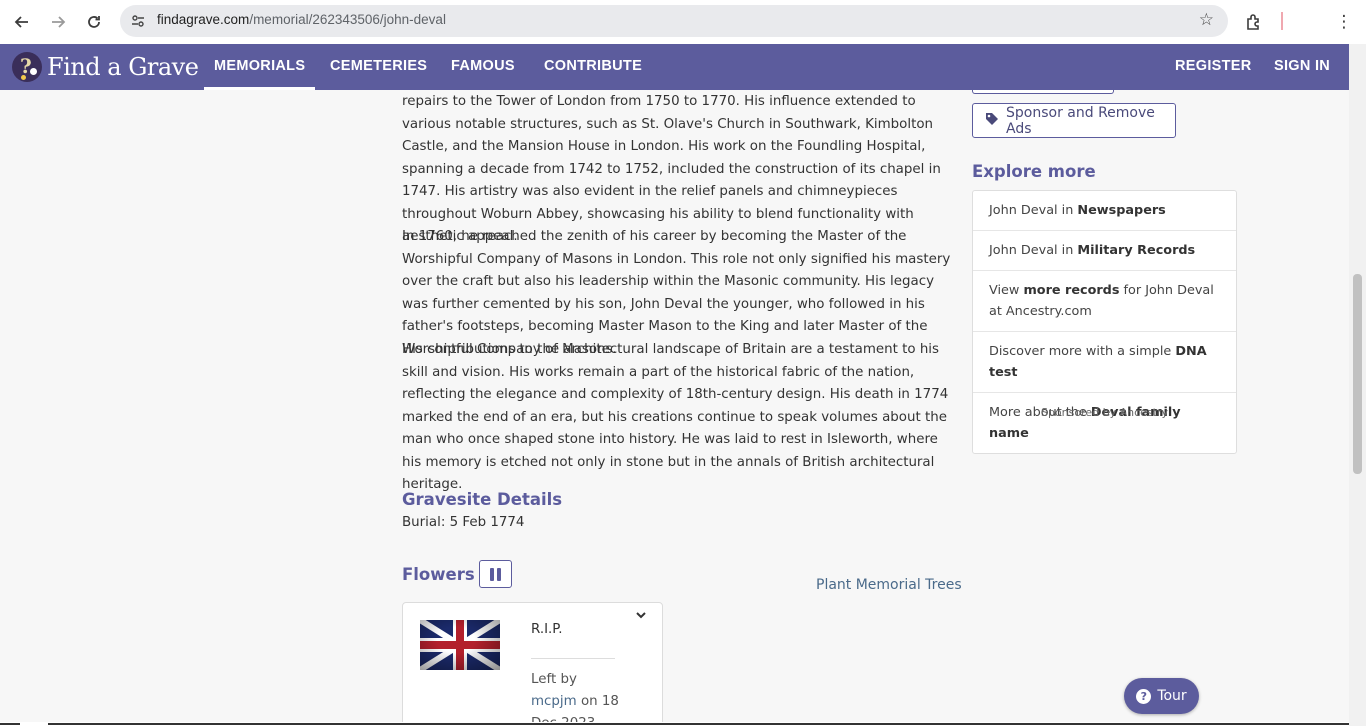 The image size is (1366, 726). What do you see at coordinates (1206, 20) in the screenshot?
I see `star-icon: ☆` at bounding box center [1206, 20].